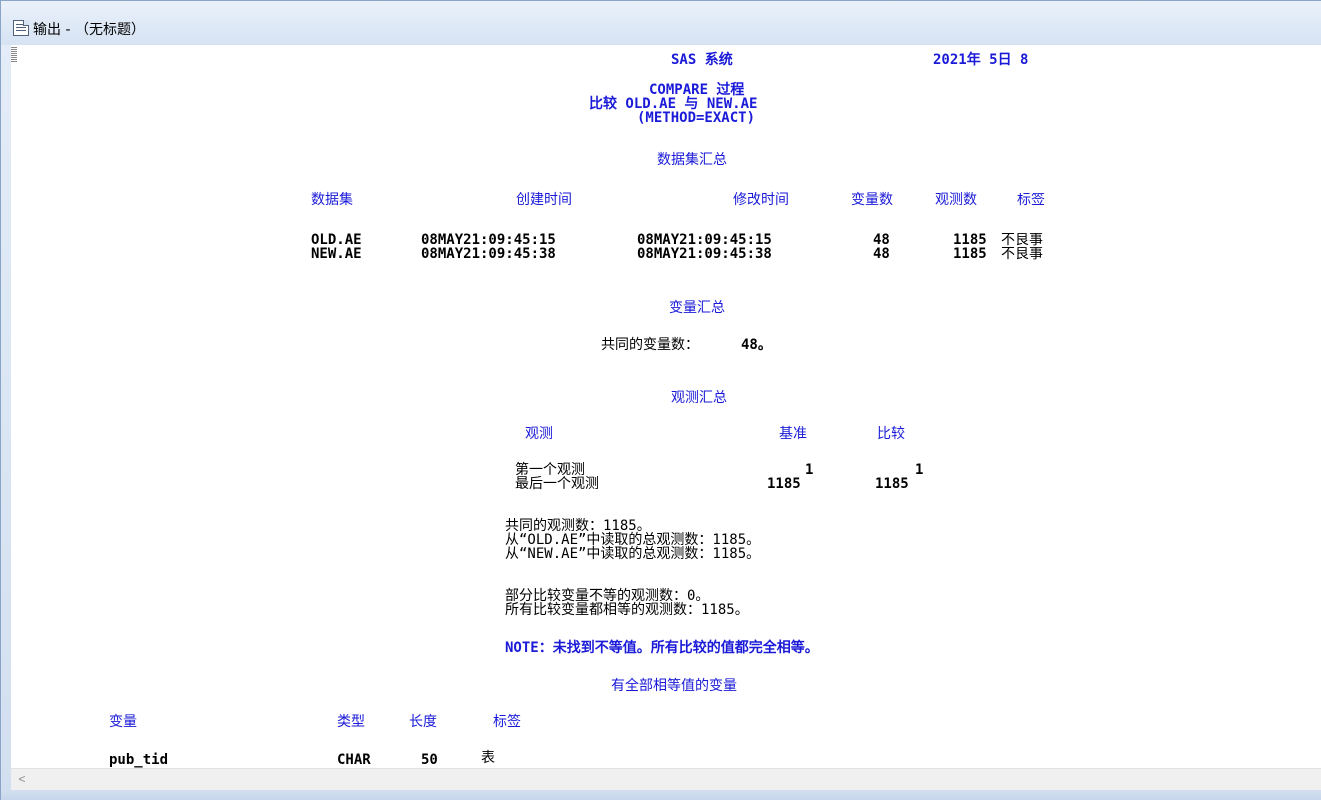 The height and width of the screenshot is (800, 1321). What do you see at coordinates (332, 200) in the screenshot?
I see `col-header-dataset: 数据集` at bounding box center [332, 200].